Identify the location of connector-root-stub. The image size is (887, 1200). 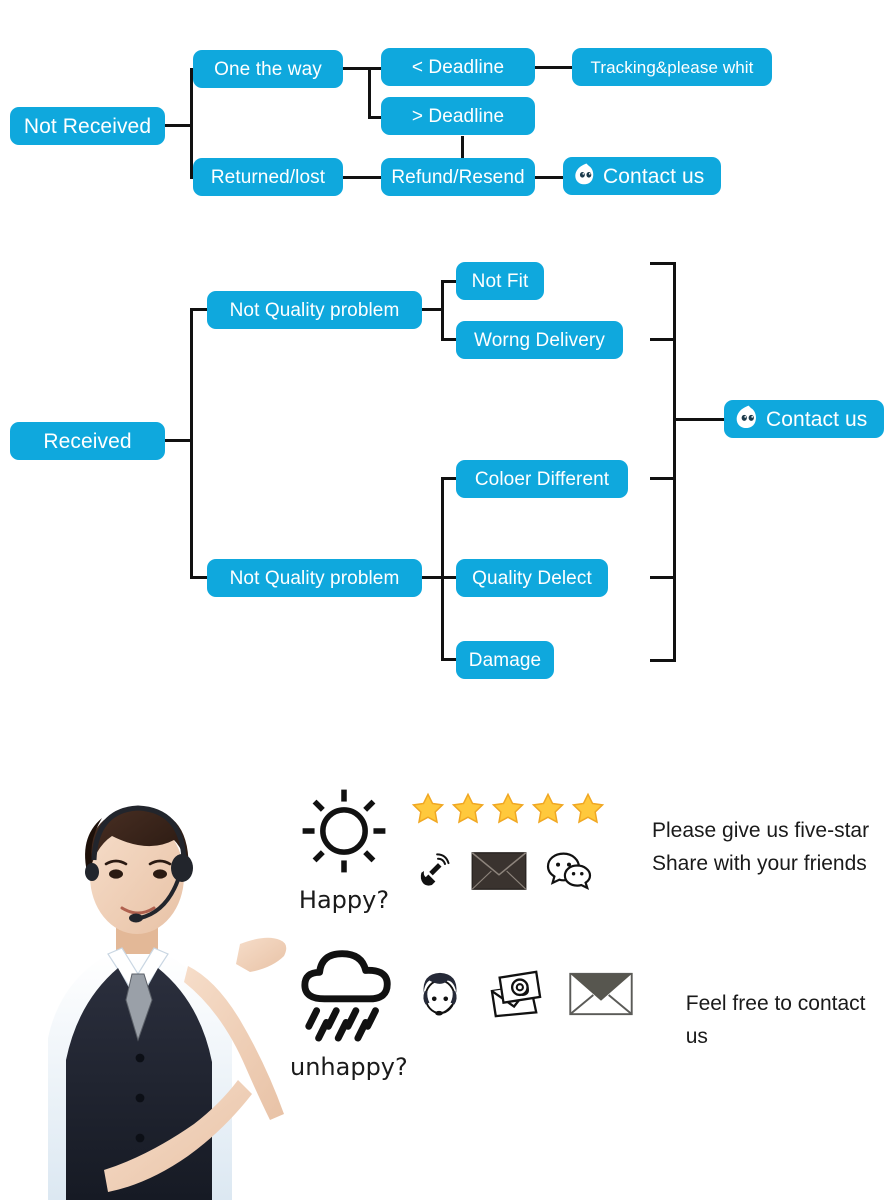
(178, 125).